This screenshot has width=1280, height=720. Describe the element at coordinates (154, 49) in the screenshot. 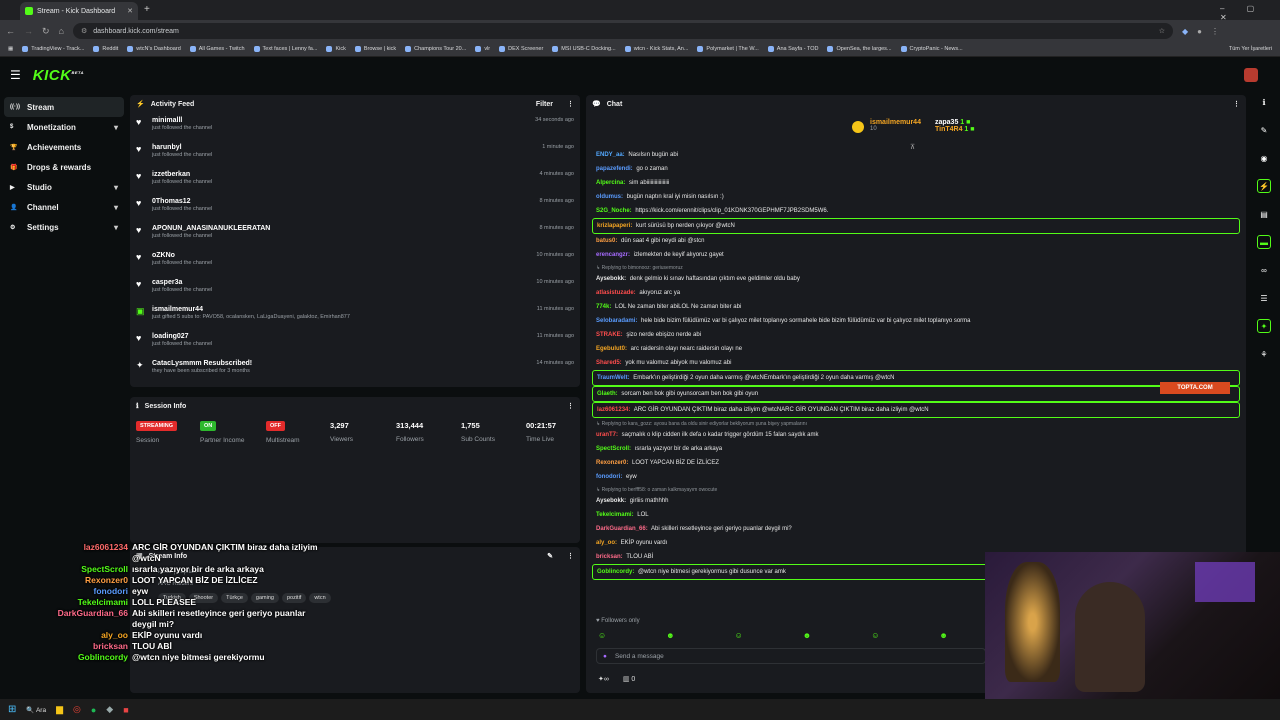

I see `bookmark-item: wtcN's Dashboard` at that location.